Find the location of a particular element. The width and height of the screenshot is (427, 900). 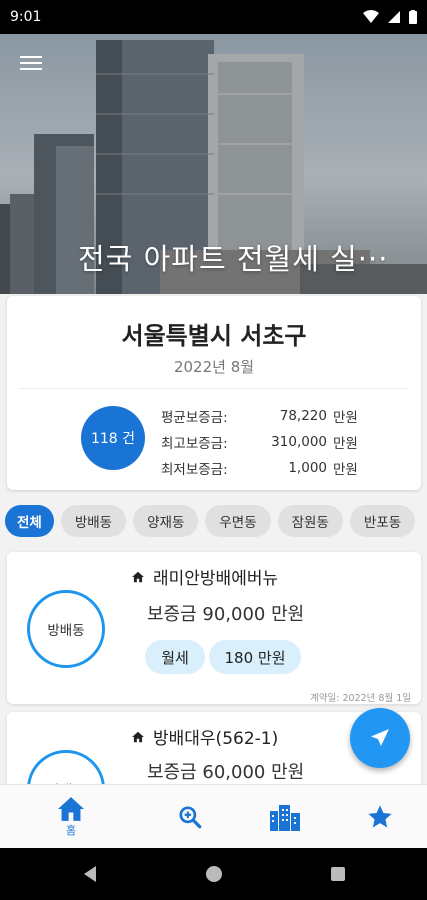

stat-value: 1,000 is located at coordinates (307, 468).